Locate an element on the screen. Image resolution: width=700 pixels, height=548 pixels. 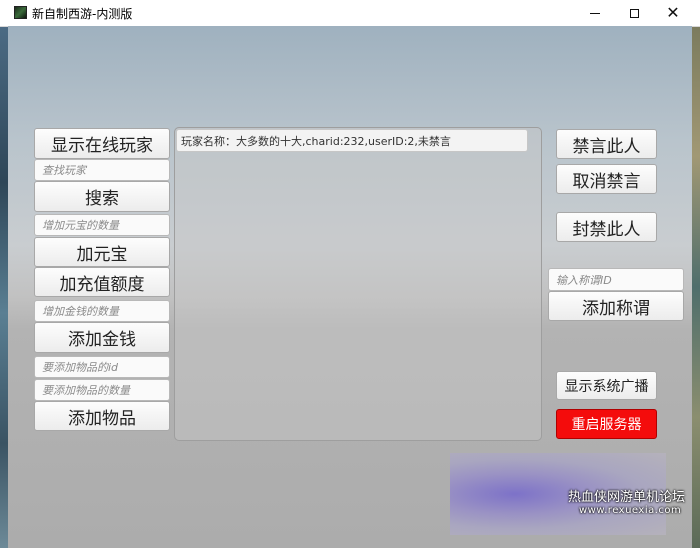
title-bar: 新自制西游-内测版 ✕ is located at coordinates (350, 13).